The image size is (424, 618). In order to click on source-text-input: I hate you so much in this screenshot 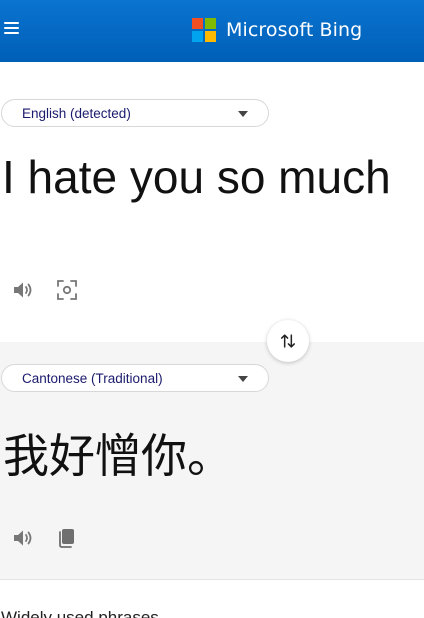, I will do `click(213, 177)`.